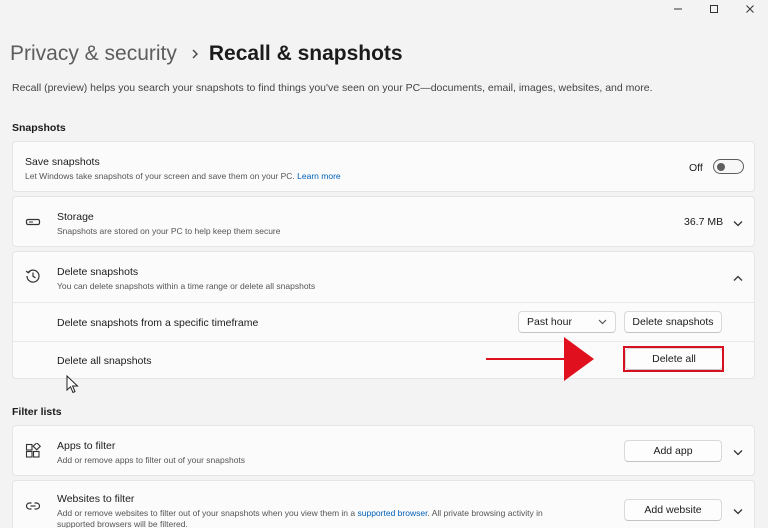  What do you see at coordinates (393, 513) in the screenshot?
I see `supported-browser-link: supported browser` at bounding box center [393, 513].